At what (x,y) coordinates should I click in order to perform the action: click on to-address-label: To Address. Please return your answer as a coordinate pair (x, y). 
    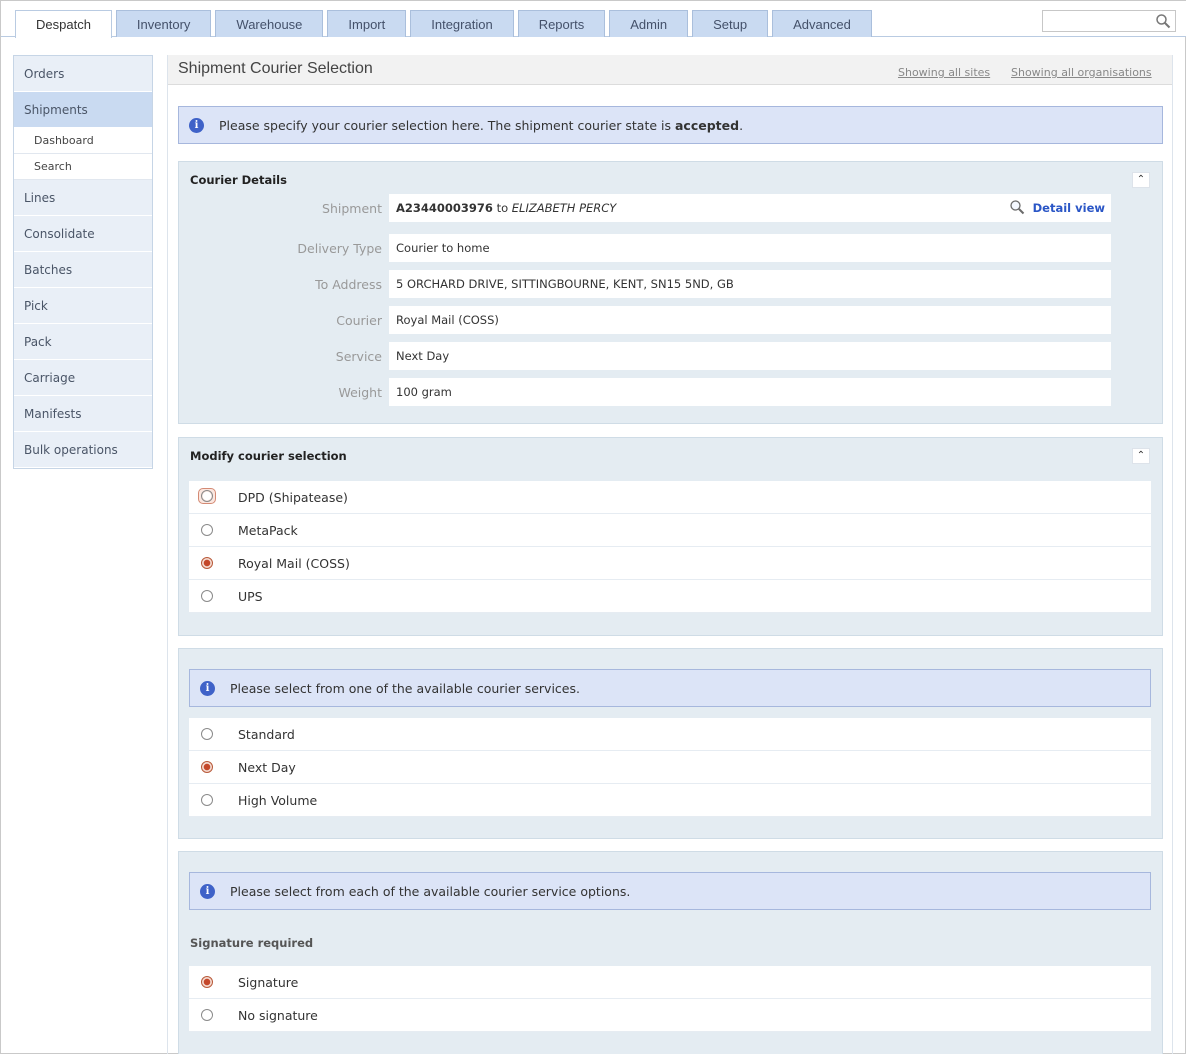
    Looking at the image, I should click on (348, 284).